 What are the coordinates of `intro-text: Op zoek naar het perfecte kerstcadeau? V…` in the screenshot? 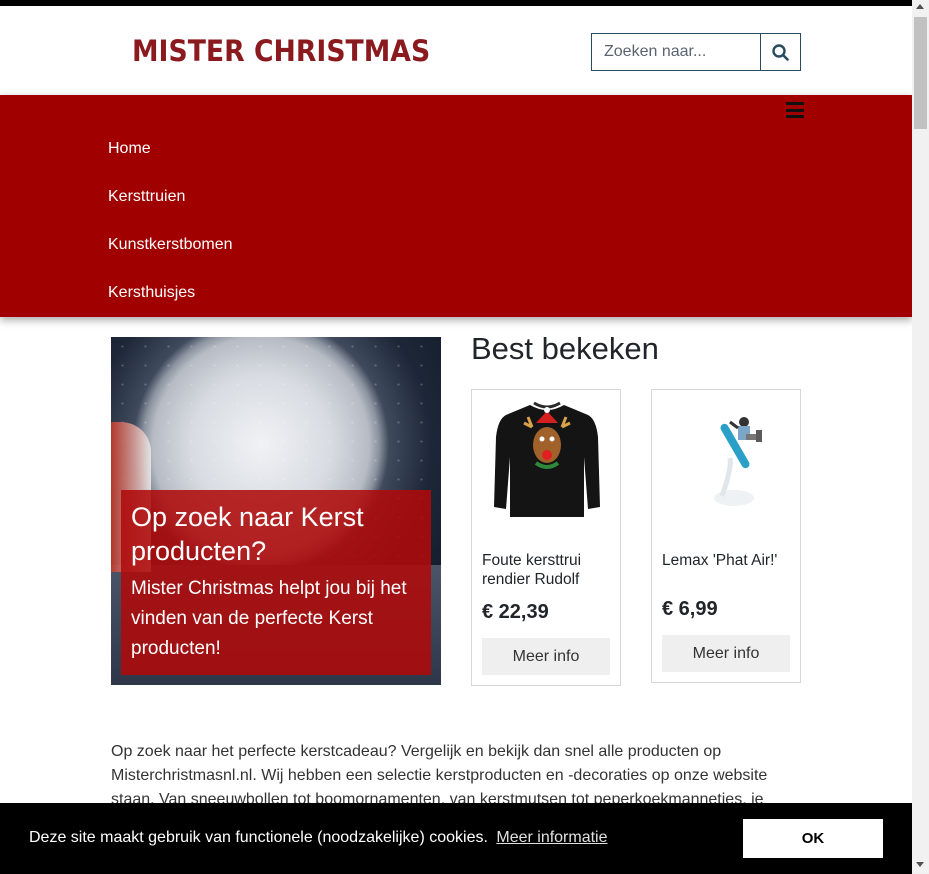 It's located at (439, 775).